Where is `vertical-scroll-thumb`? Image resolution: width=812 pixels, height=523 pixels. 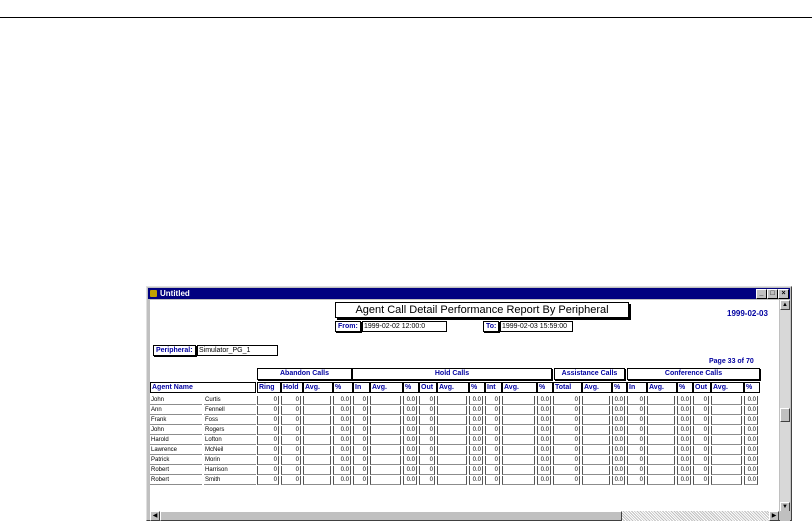
vertical-scroll-thumb is located at coordinates (785, 415).